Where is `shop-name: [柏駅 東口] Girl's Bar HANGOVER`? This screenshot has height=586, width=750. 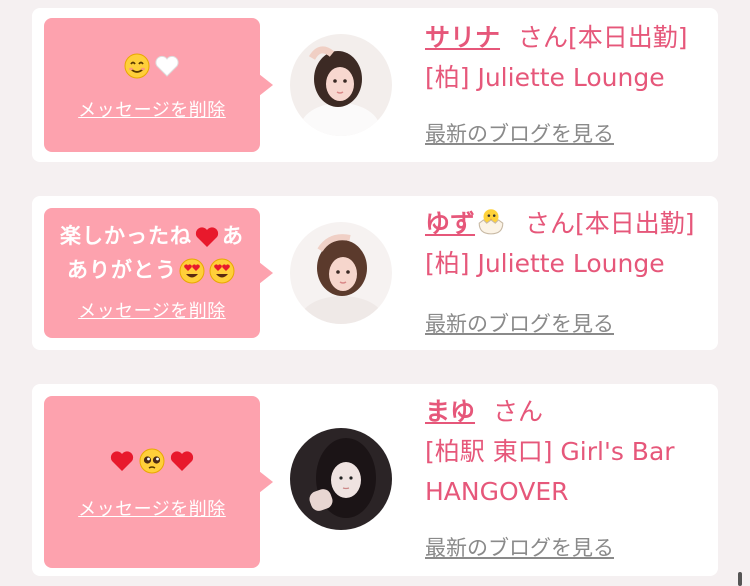 shop-name: [柏駅 東口] Girl's Bar HANGOVER is located at coordinates (550, 471).